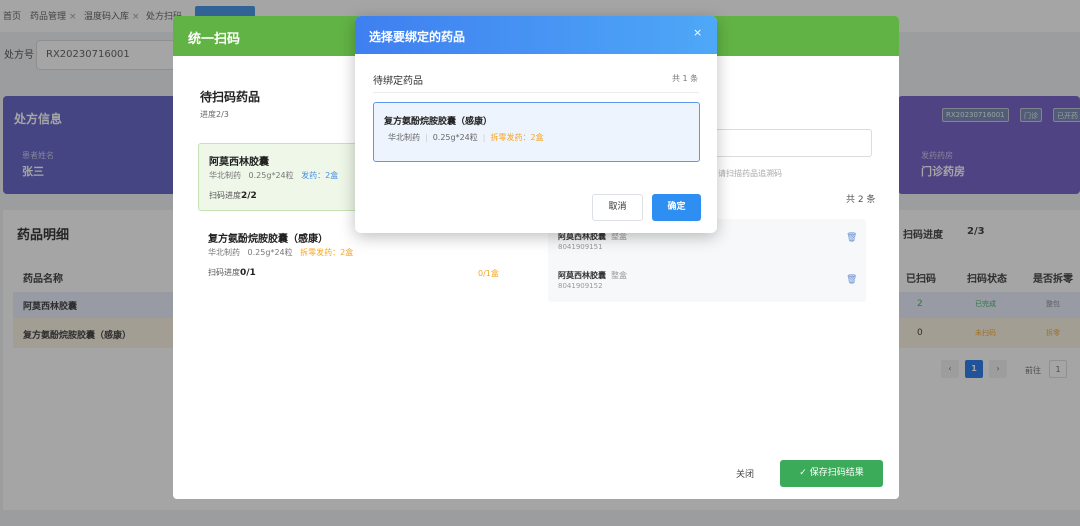 The width and height of the screenshot is (1080, 526). What do you see at coordinates (466, 137) in the screenshot?
I see `drug-meta: 华北制药 | 0.25g*24粒 | 拆零发药：2盒` at bounding box center [466, 137].